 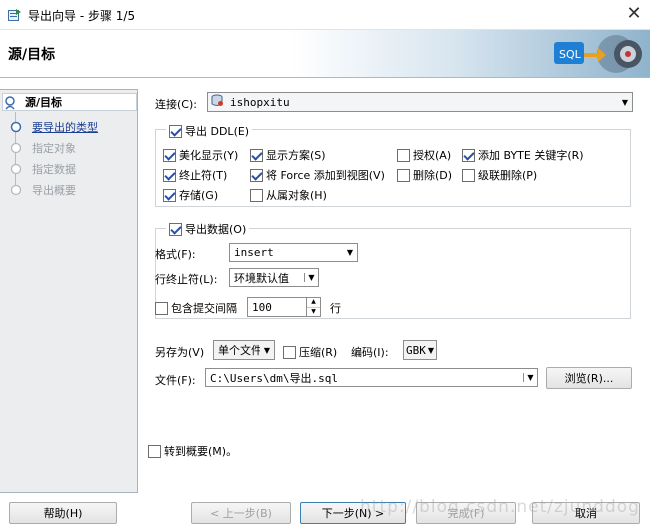 I want to click on connection-select: ishopxitu ▼, so click(x=420, y=102).